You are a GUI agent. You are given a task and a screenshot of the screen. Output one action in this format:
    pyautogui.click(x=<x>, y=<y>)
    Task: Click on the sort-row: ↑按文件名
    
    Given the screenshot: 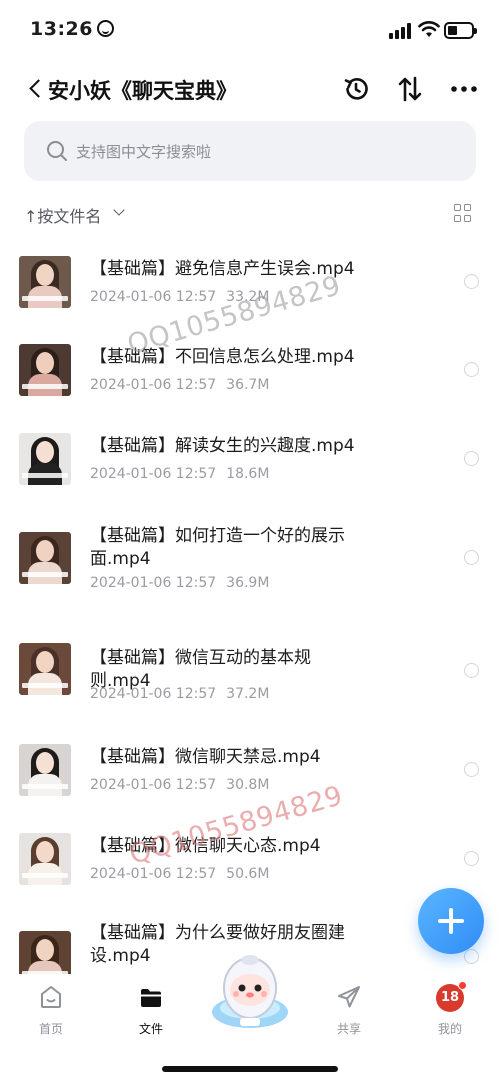 What is the action you would take?
    pyautogui.click(x=250, y=214)
    